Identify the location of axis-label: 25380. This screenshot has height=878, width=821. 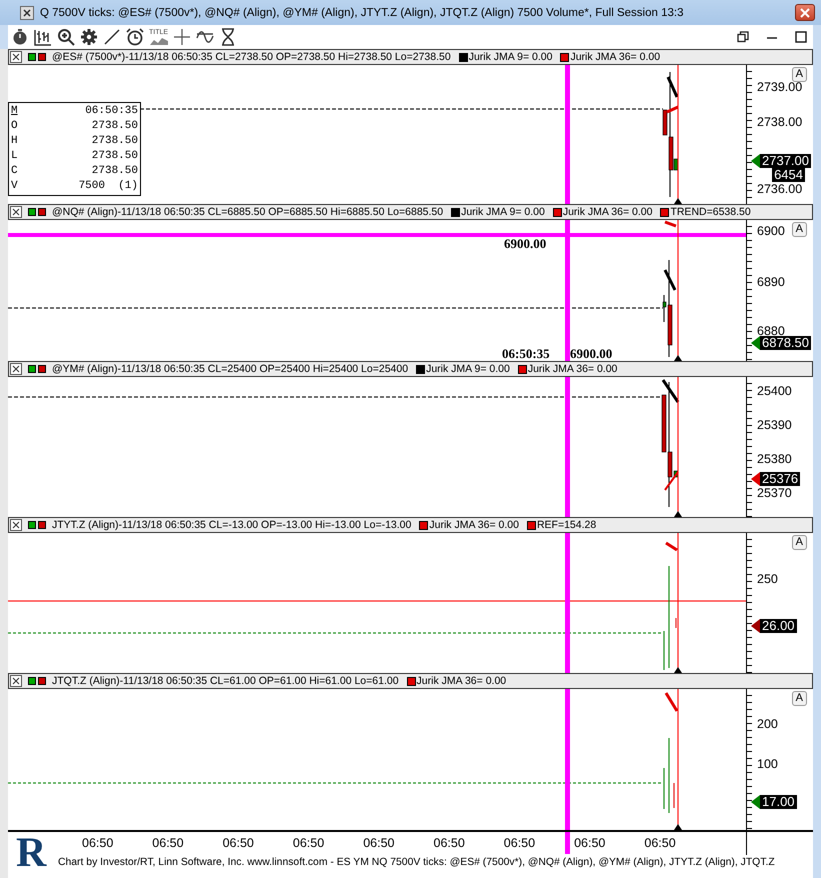
(774, 459).